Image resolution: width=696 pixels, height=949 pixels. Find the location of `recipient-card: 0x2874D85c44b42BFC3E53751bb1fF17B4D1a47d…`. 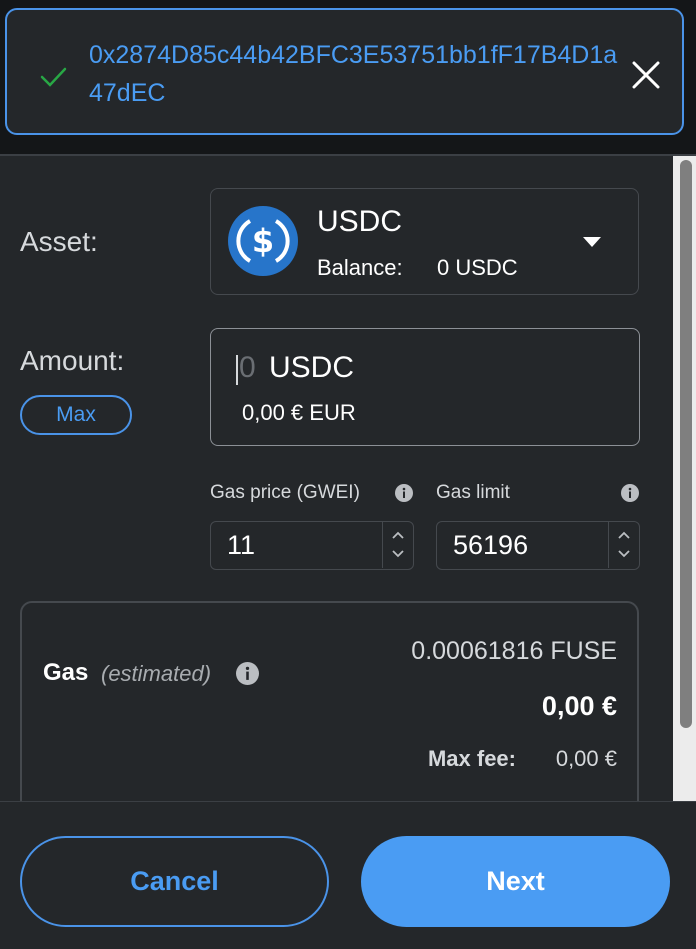

recipient-card: 0x2874D85c44b42BFC3E53751bb1fF17B4D1a47d… is located at coordinates (344, 71).